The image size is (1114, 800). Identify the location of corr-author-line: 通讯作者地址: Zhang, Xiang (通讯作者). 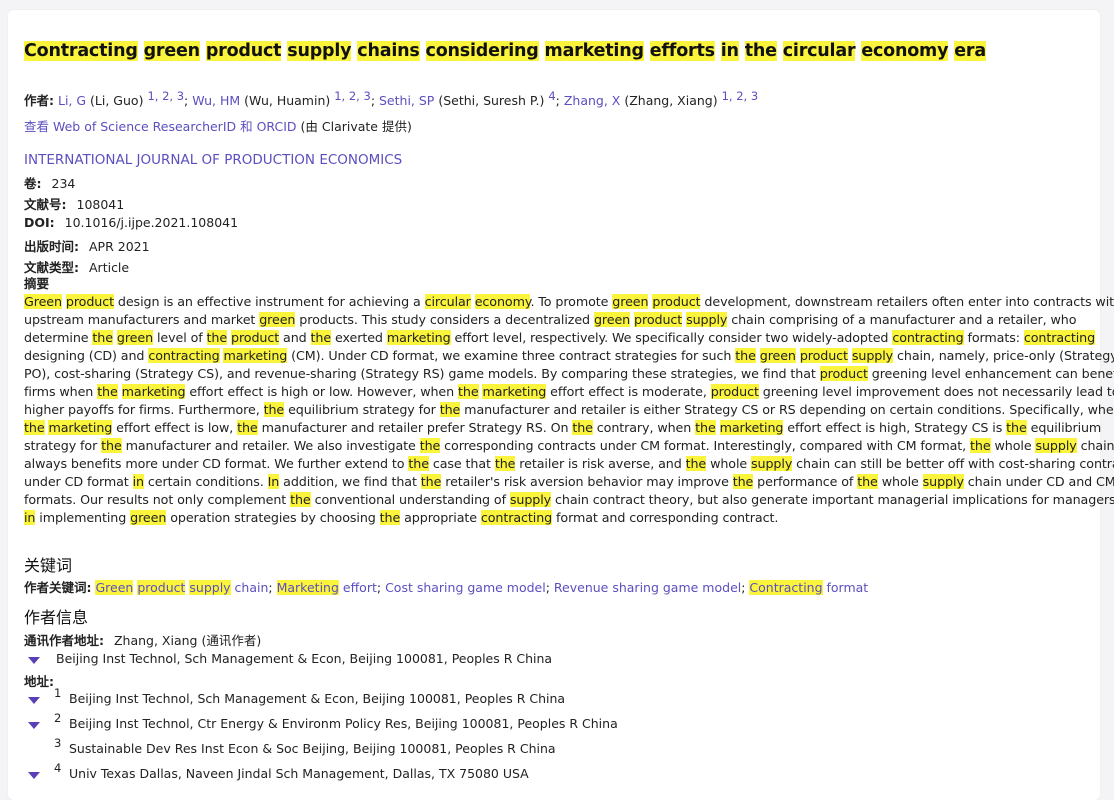
(142, 639).